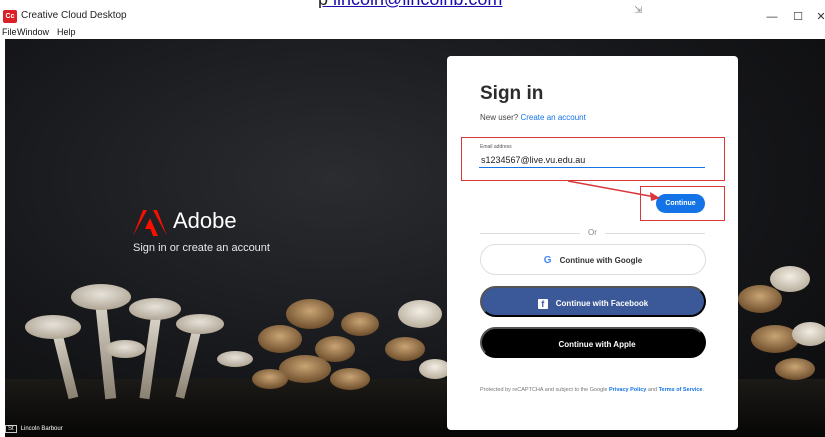 Image resolution: width=825 pixels, height=437 pixels. I want to click on terms-of-service-link: Terms of Service, so click(681, 390).